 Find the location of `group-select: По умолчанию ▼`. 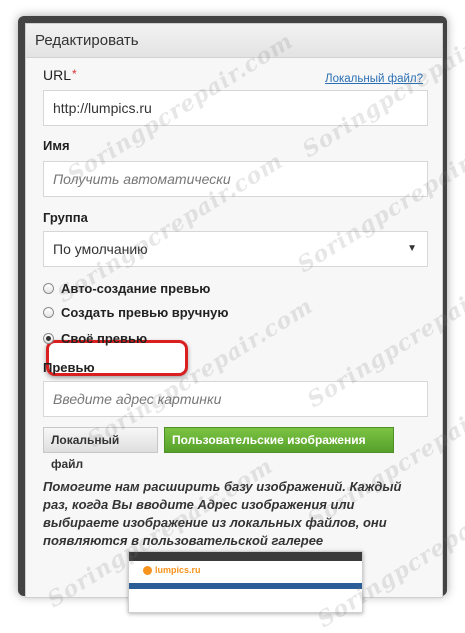

group-select: По умолчанию ▼ is located at coordinates (235, 249).